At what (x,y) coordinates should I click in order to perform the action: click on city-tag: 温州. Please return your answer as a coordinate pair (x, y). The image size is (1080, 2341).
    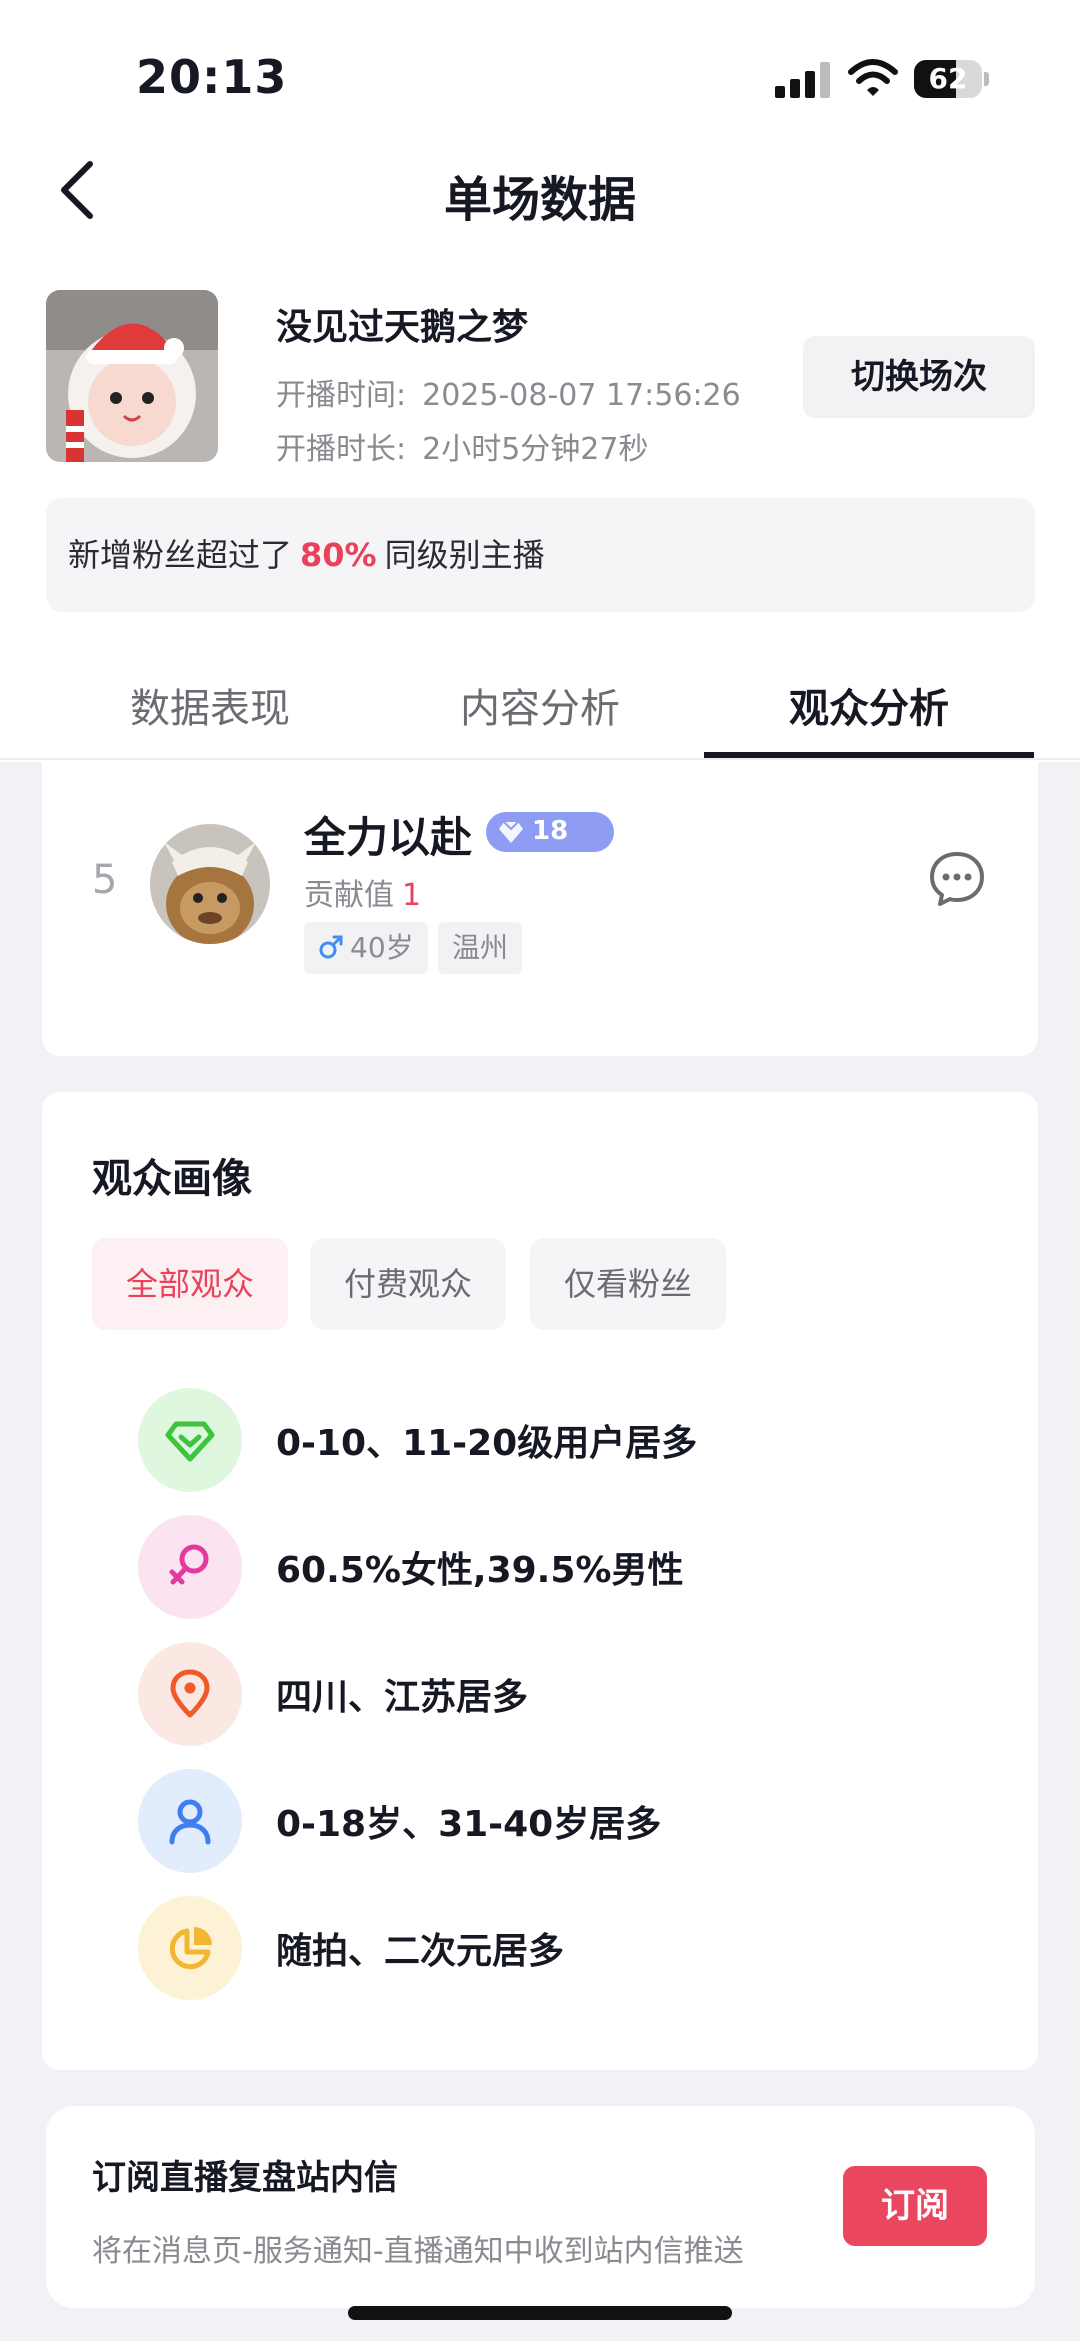
    Looking at the image, I should click on (480, 948).